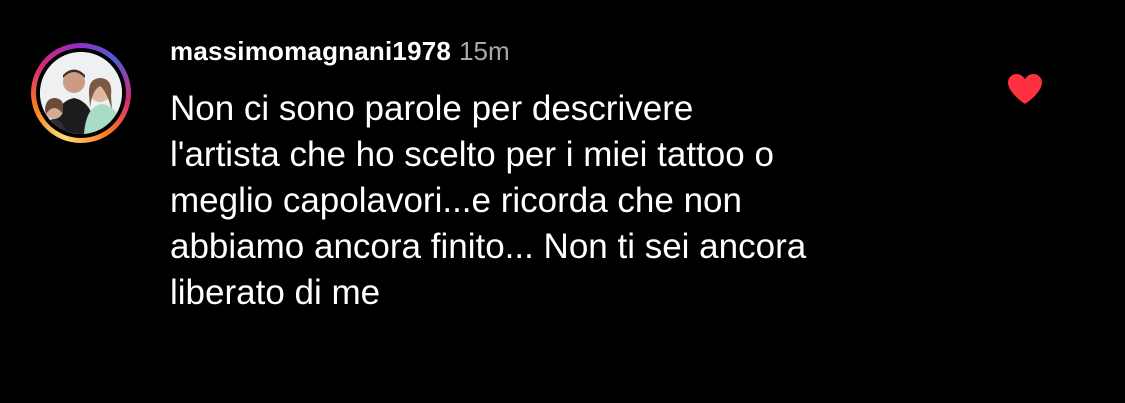 This screenshot has width=1125, height=403. I want to click on story-ring, so click(81, 93).